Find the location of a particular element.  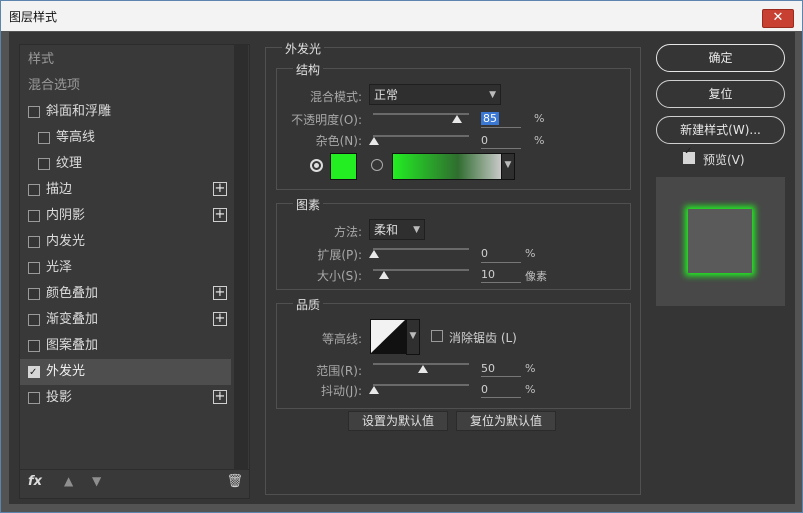

sidebar-item-gradient-overlay: 渐变叠加 + is located at coordinates (125, 320).